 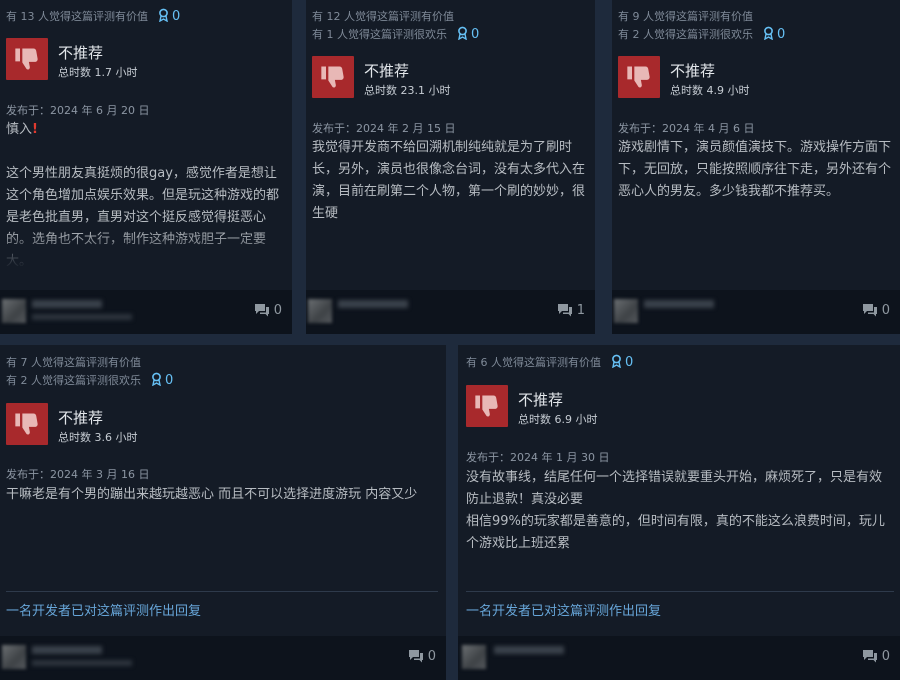 What do you see at coordinates (685, 16) in the screenshot?
I see `helpful-count: 有 9 人觉得这篇评测有价值` at bounding box center [685, 16].